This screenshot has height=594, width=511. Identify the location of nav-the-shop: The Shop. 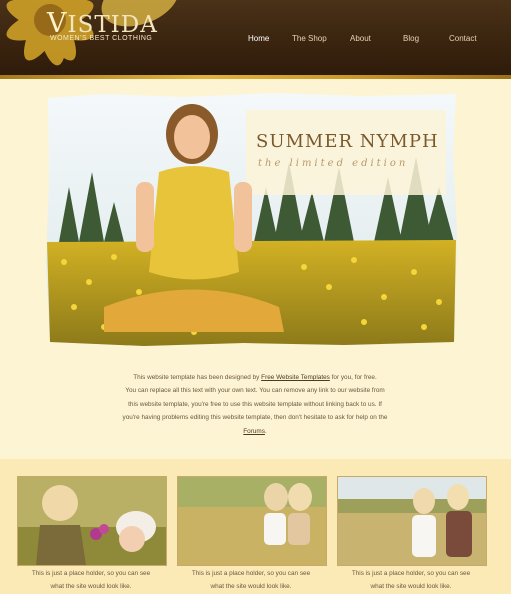
(309, 38).